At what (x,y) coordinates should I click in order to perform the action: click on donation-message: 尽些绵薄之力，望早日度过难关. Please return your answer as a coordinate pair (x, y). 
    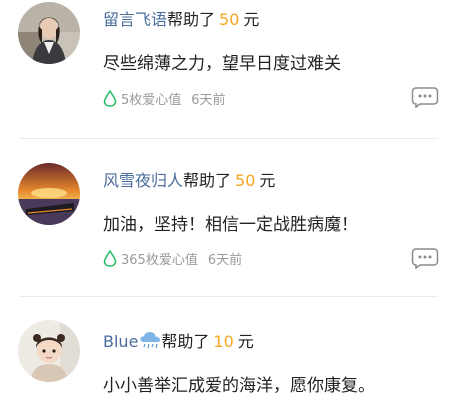
    Looking at the image, I should click on (222, 64).